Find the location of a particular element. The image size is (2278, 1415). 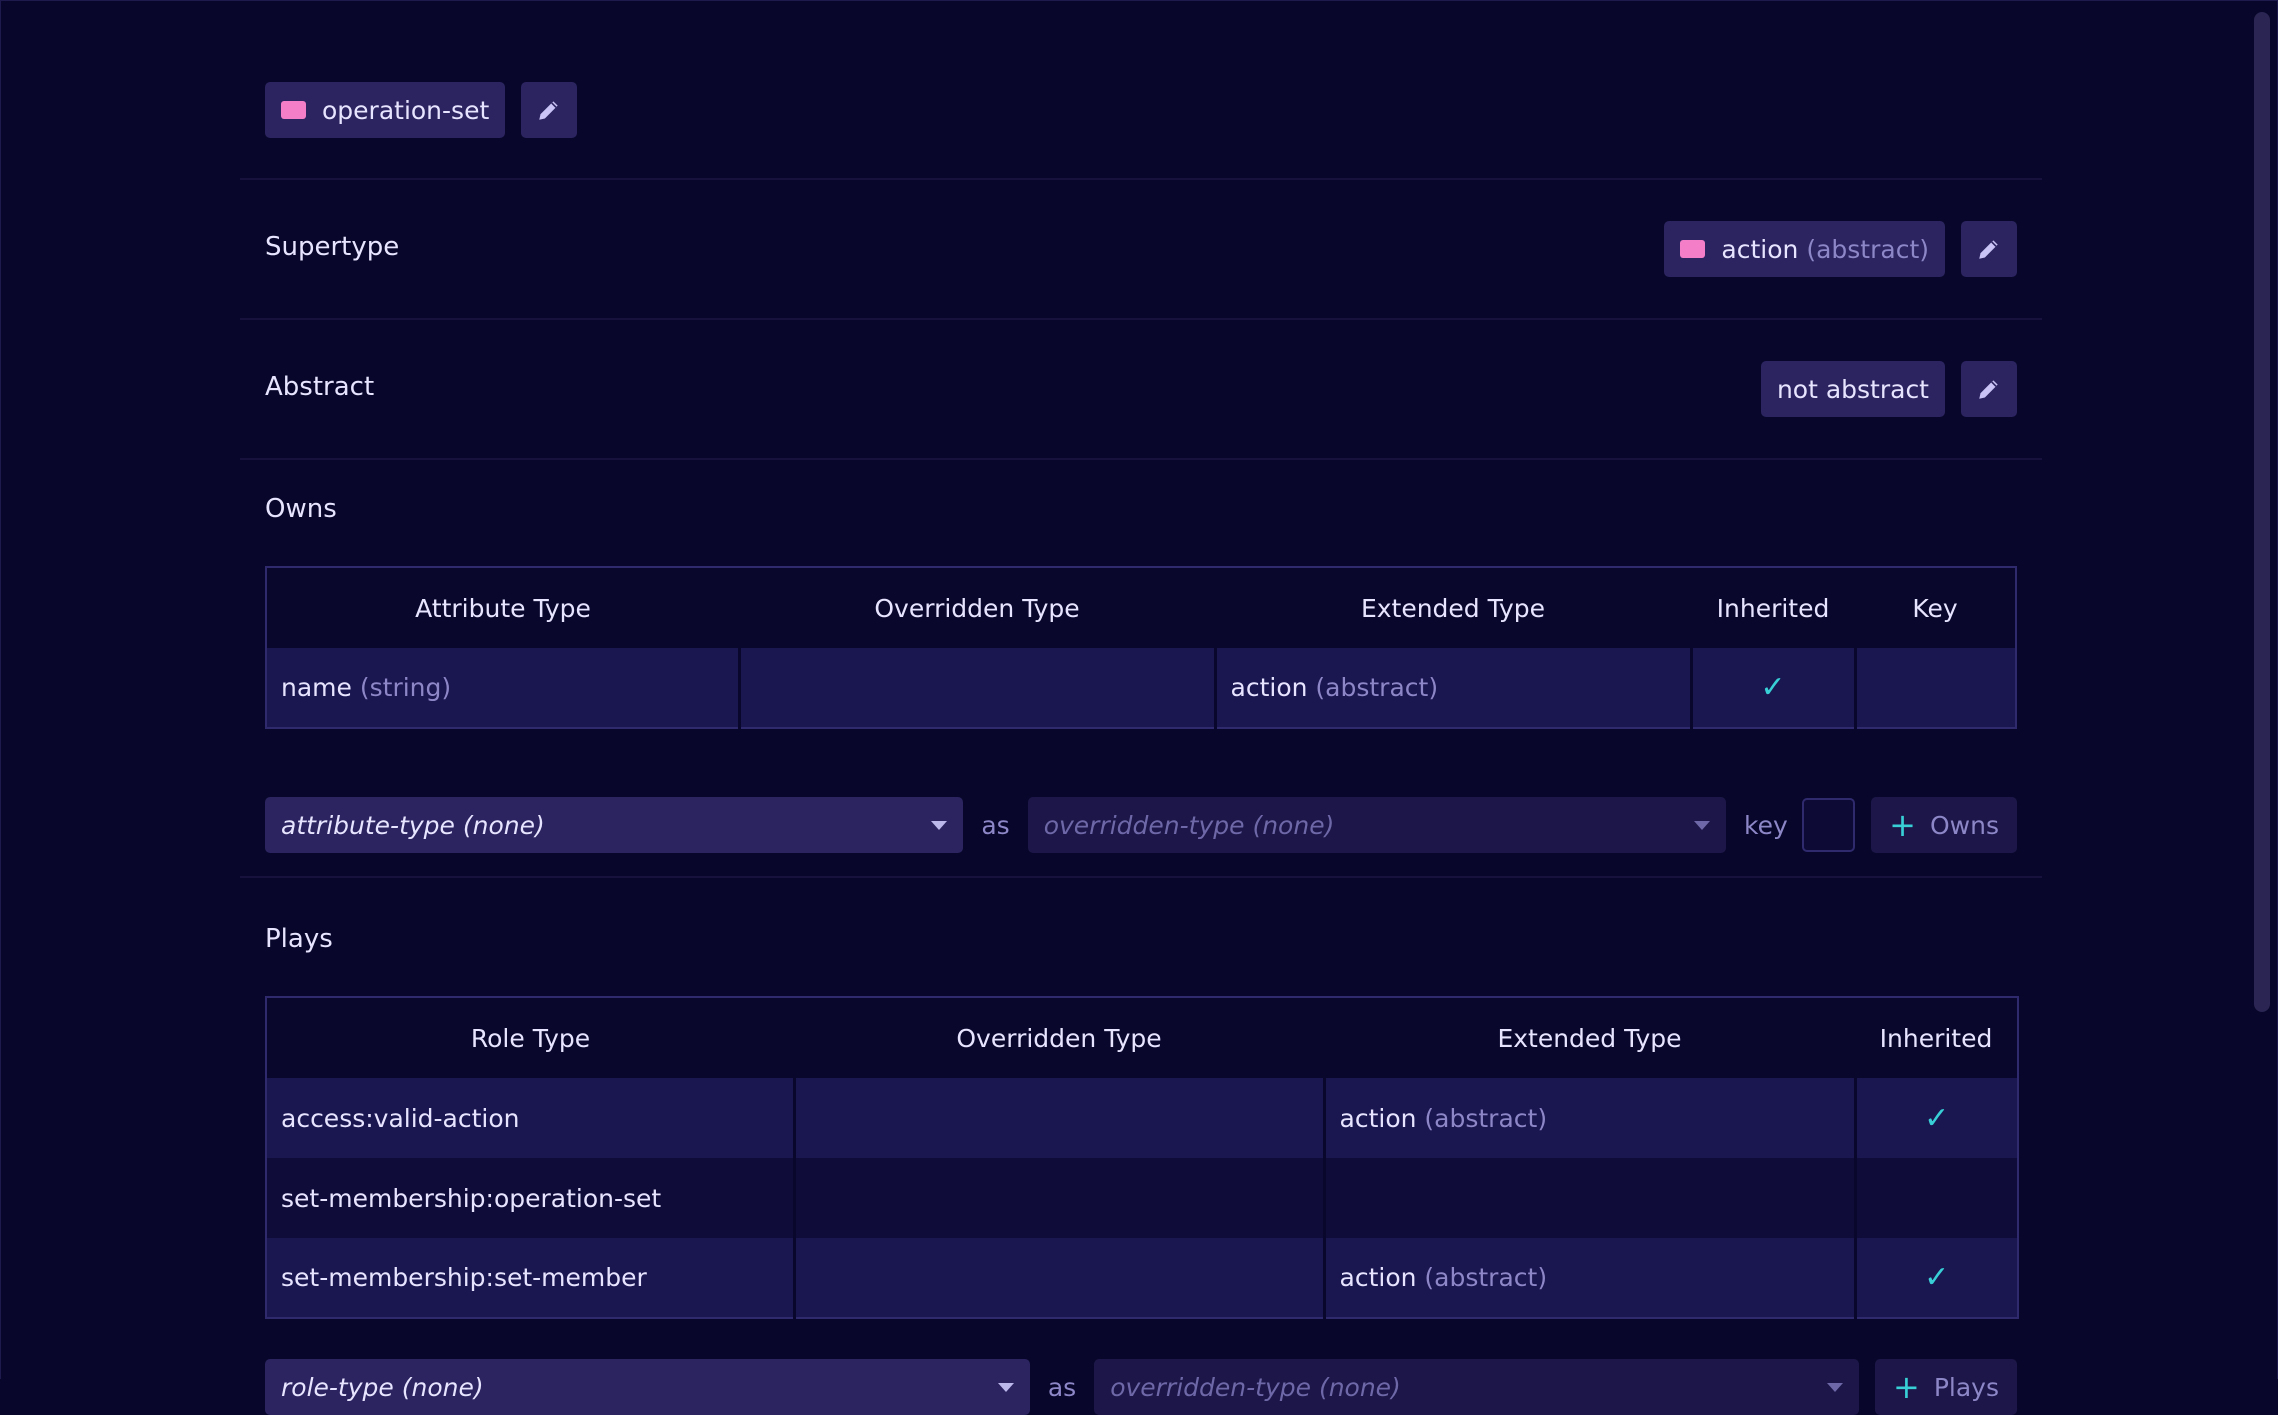

type-name: operation-set is located at coordinates (406, 110).